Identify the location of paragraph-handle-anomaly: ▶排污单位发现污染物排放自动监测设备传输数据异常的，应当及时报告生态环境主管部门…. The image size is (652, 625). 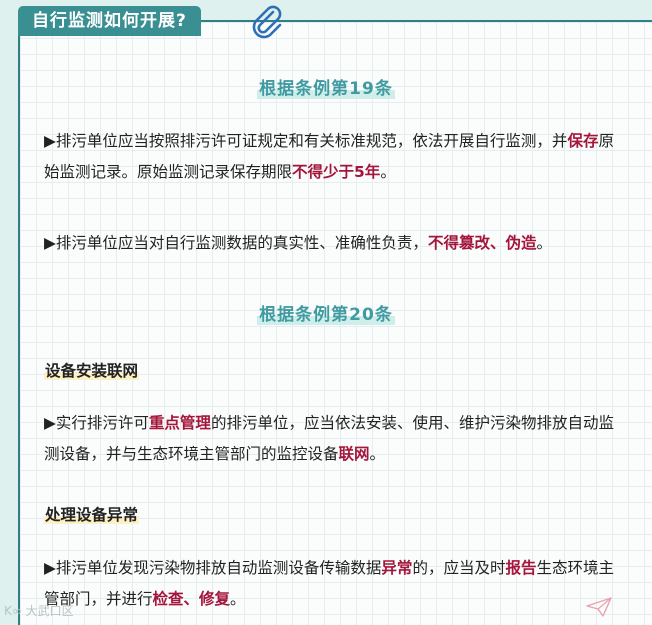
(329, 583).